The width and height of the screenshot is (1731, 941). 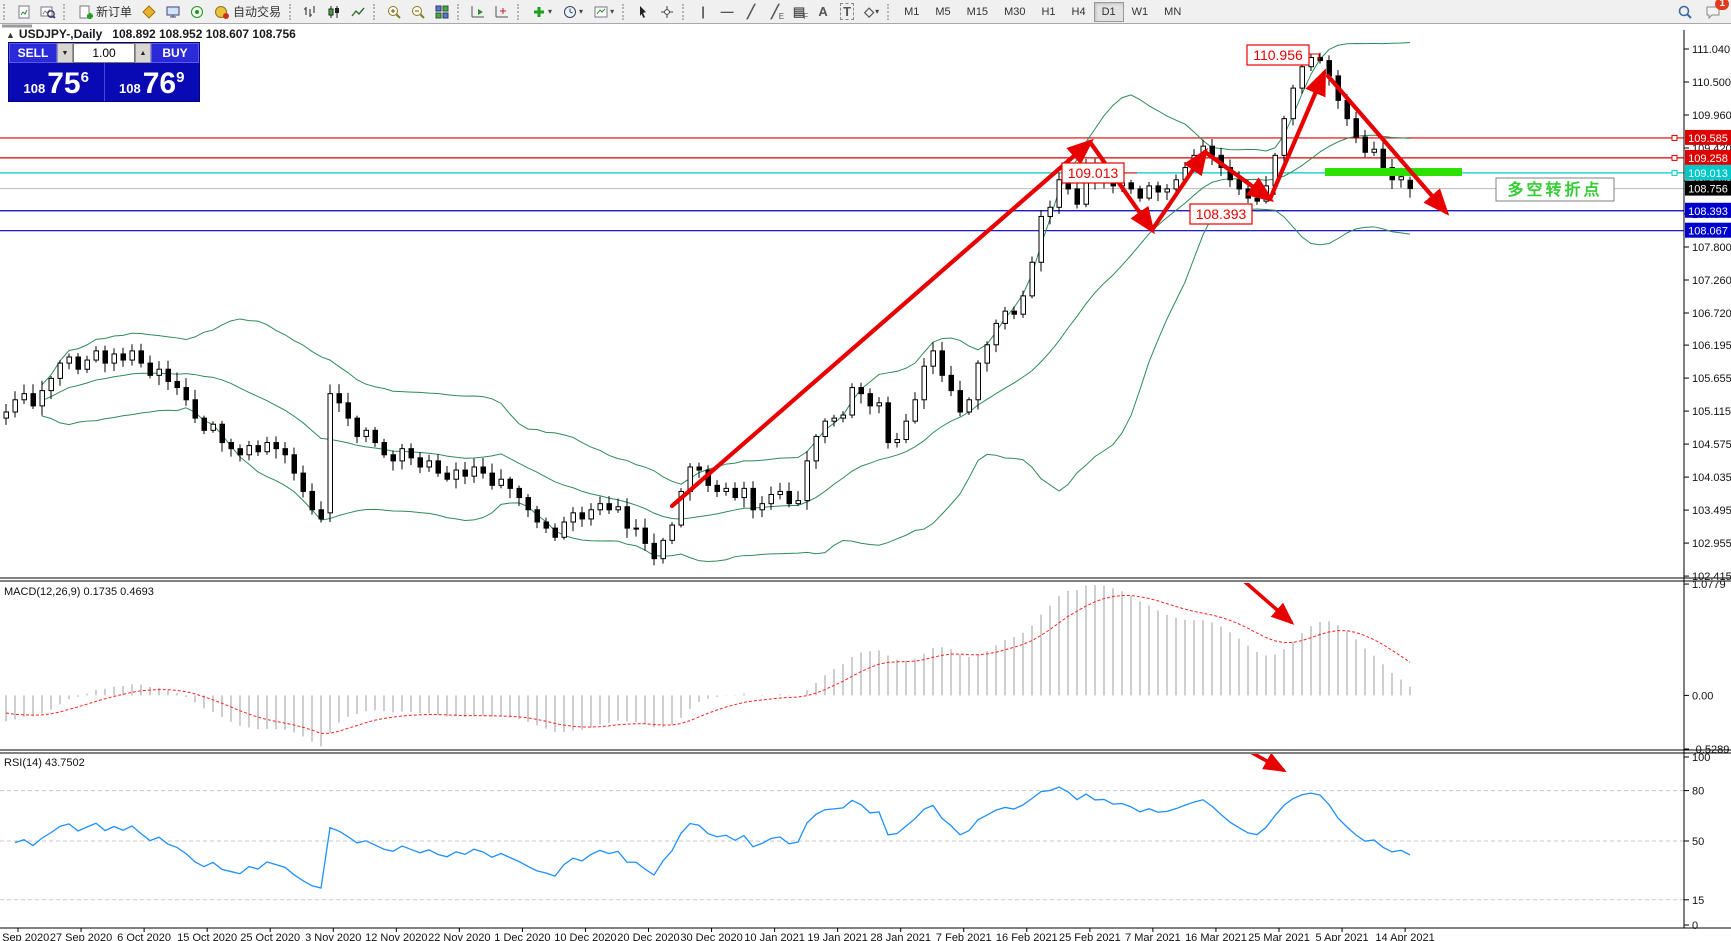 What do you see at coordinates (418, 12) in the screenshot?
I see `zoom-out-button` at bounding box center [418, 12].